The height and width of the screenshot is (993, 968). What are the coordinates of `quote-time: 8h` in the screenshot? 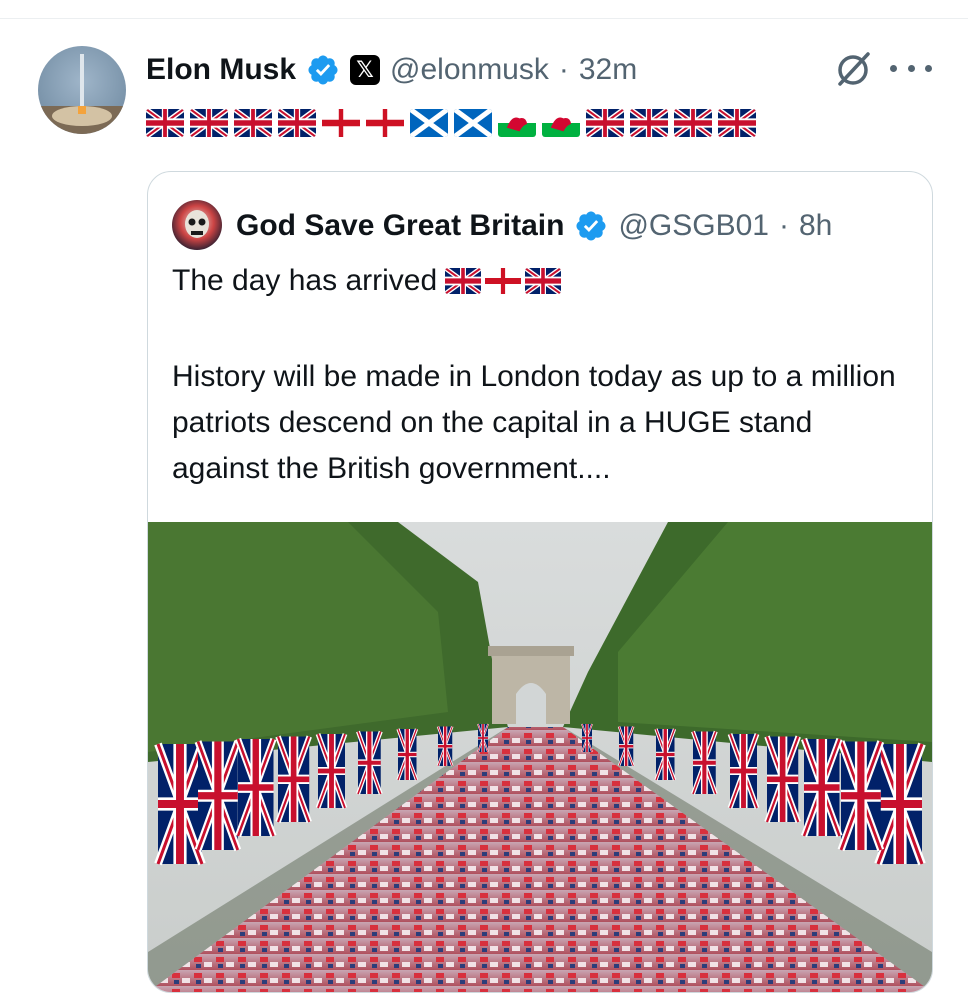 It's located at (815, 226).